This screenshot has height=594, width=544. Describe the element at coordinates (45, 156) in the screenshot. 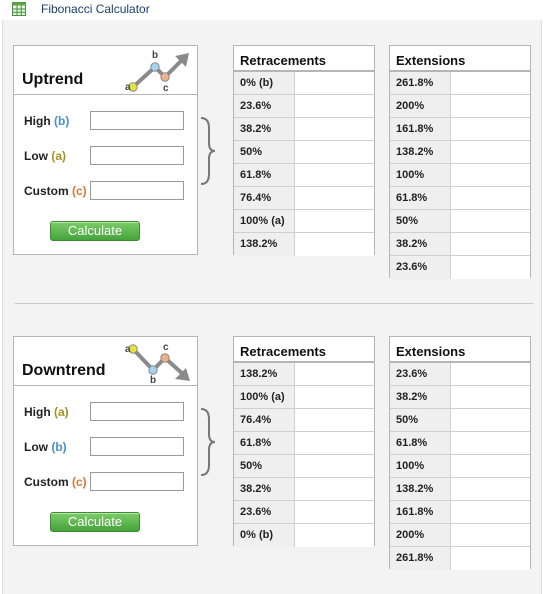

I see `low-label: Low (a)` at that location.